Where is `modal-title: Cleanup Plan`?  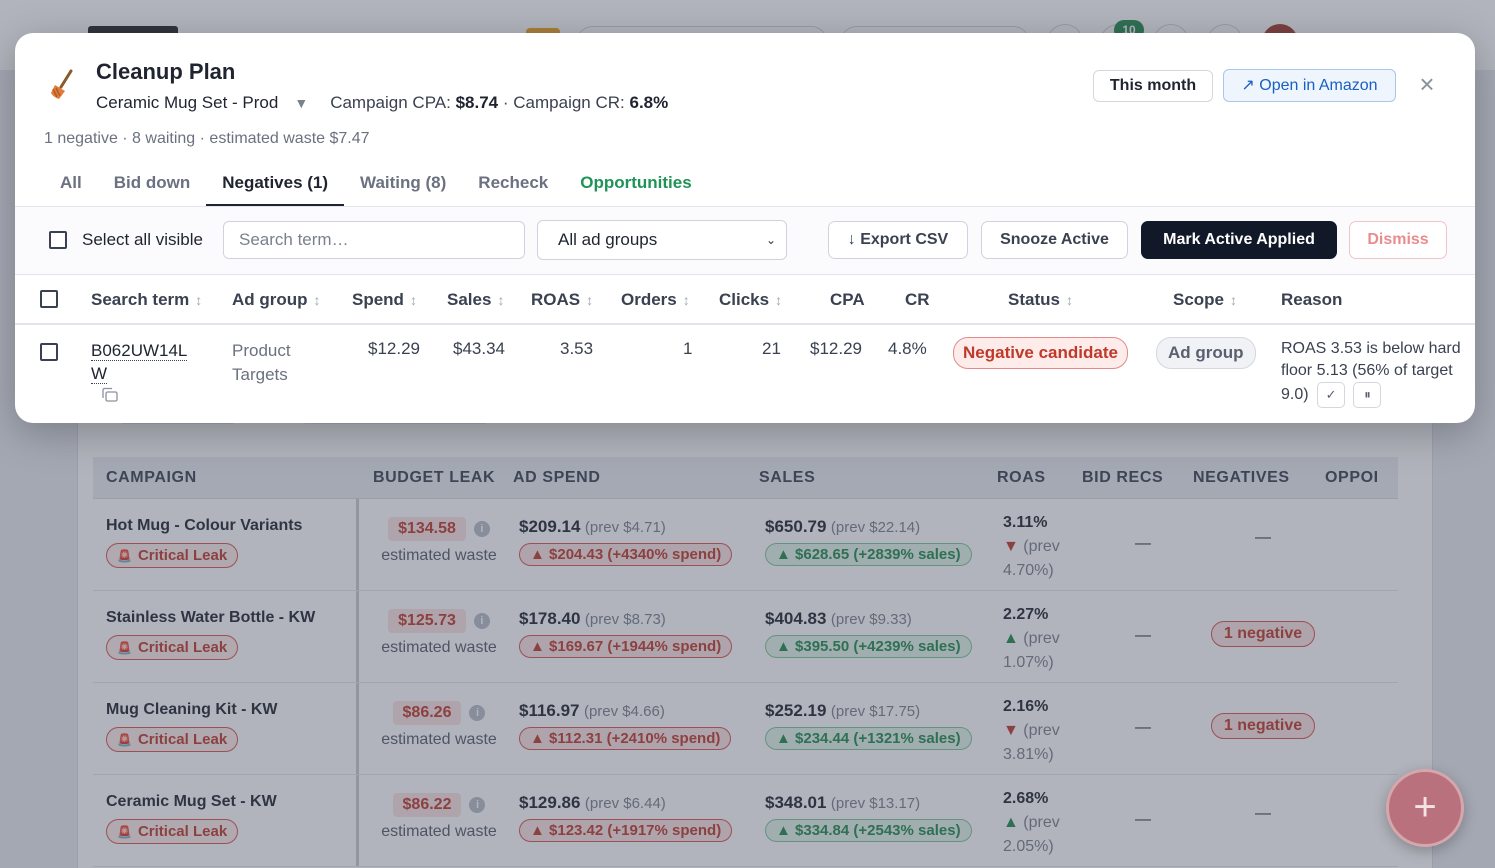
modal-title: Cleanup Plan is located at coordinates (166, 71).